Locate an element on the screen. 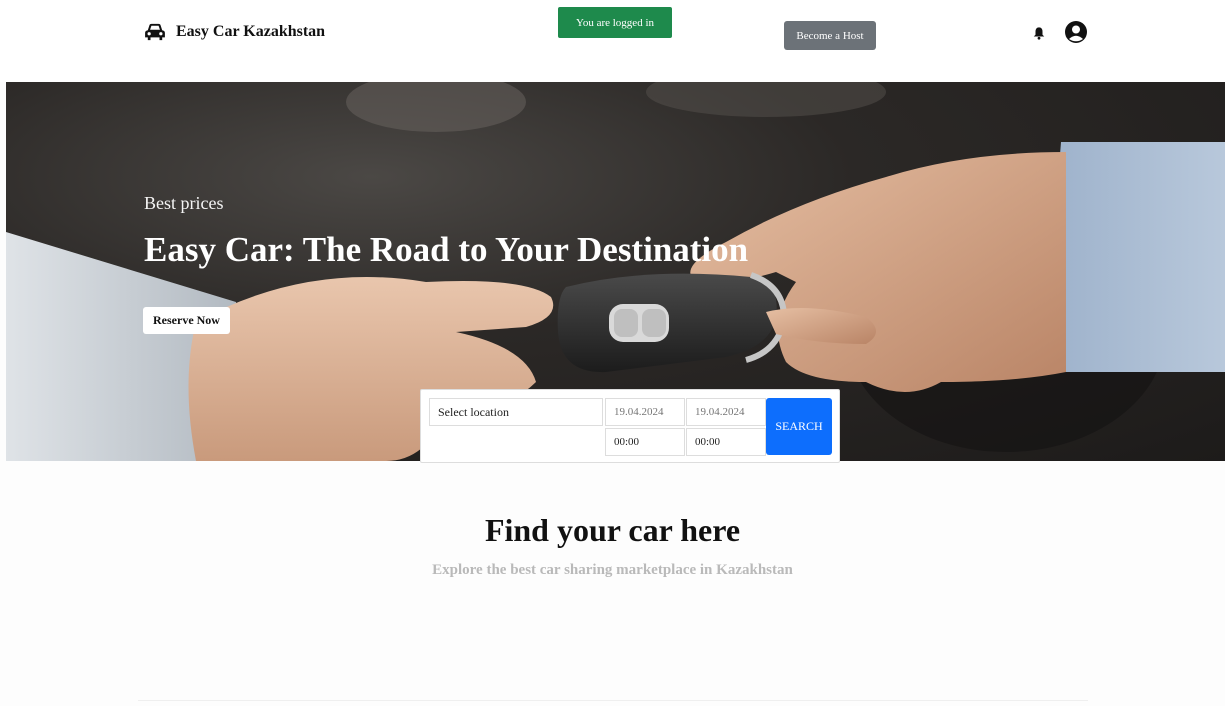 Image resolution: width=1225 pixels, height=706 pixels. logged-in-alert: You are logged in is located at coordinates (615, 22).